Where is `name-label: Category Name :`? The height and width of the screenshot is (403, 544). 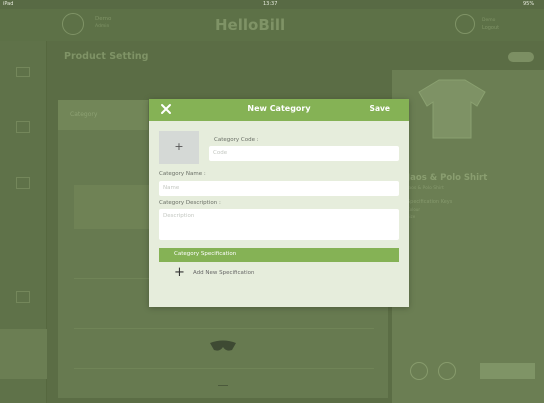 name-label: Category Name : is located at coordinates (182, 174).